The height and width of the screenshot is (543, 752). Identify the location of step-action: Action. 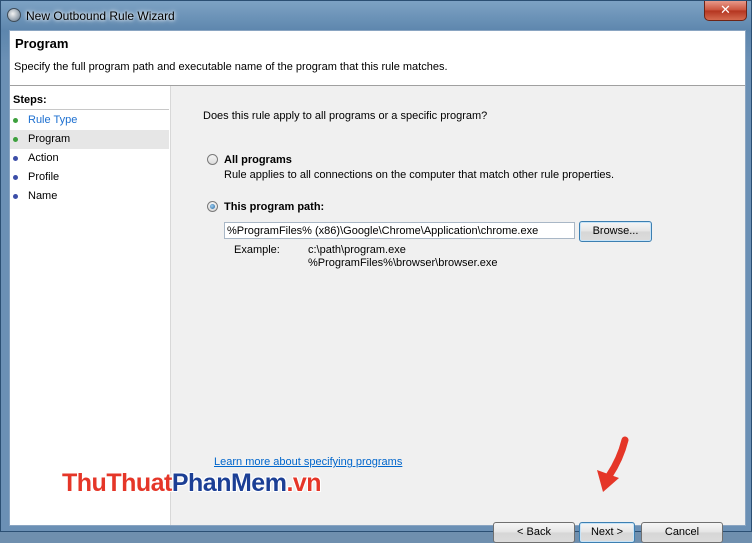
(89, 158).